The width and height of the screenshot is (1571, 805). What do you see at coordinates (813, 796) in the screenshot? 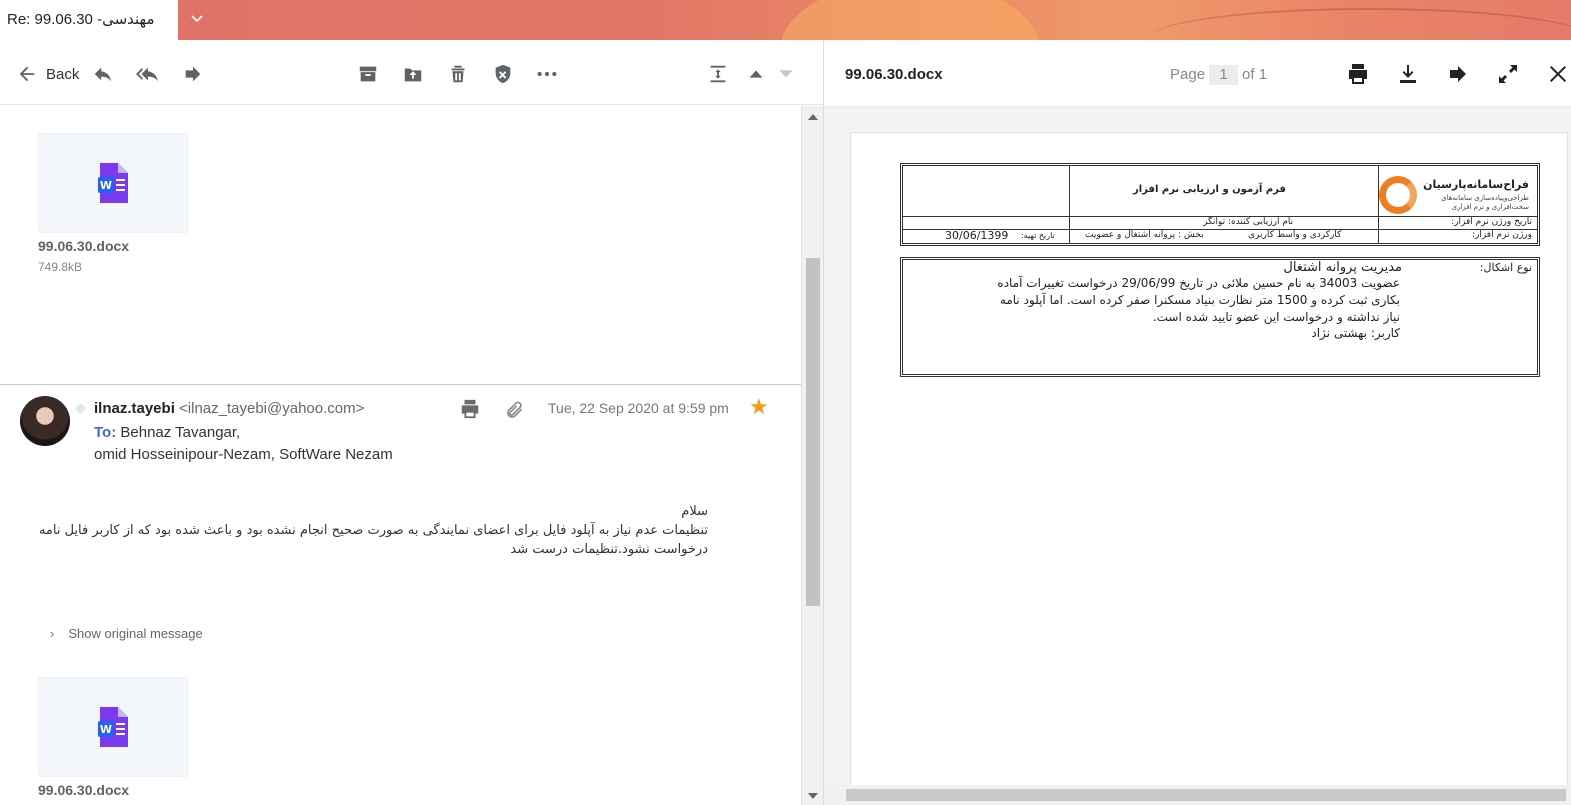
I see `scroll-down-icon` at bounding box center [813, 796].